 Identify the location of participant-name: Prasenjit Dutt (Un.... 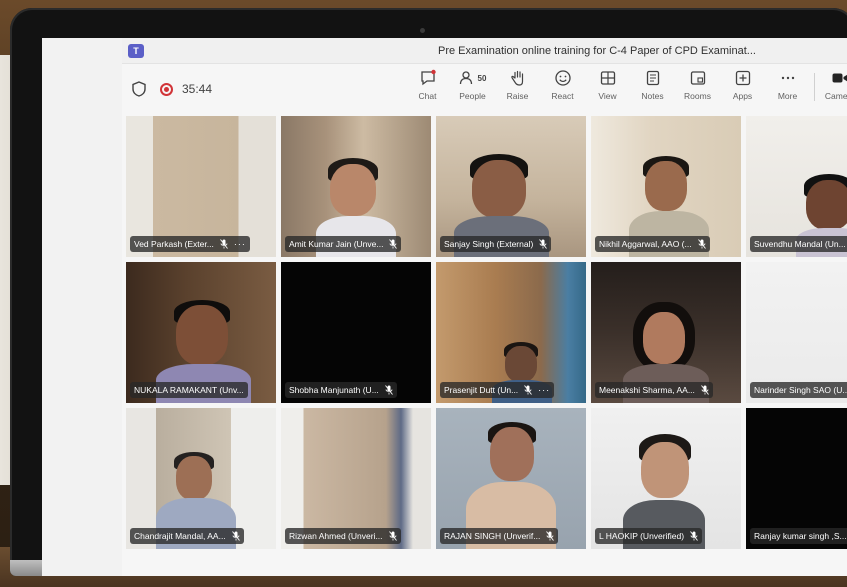
(481, 390).